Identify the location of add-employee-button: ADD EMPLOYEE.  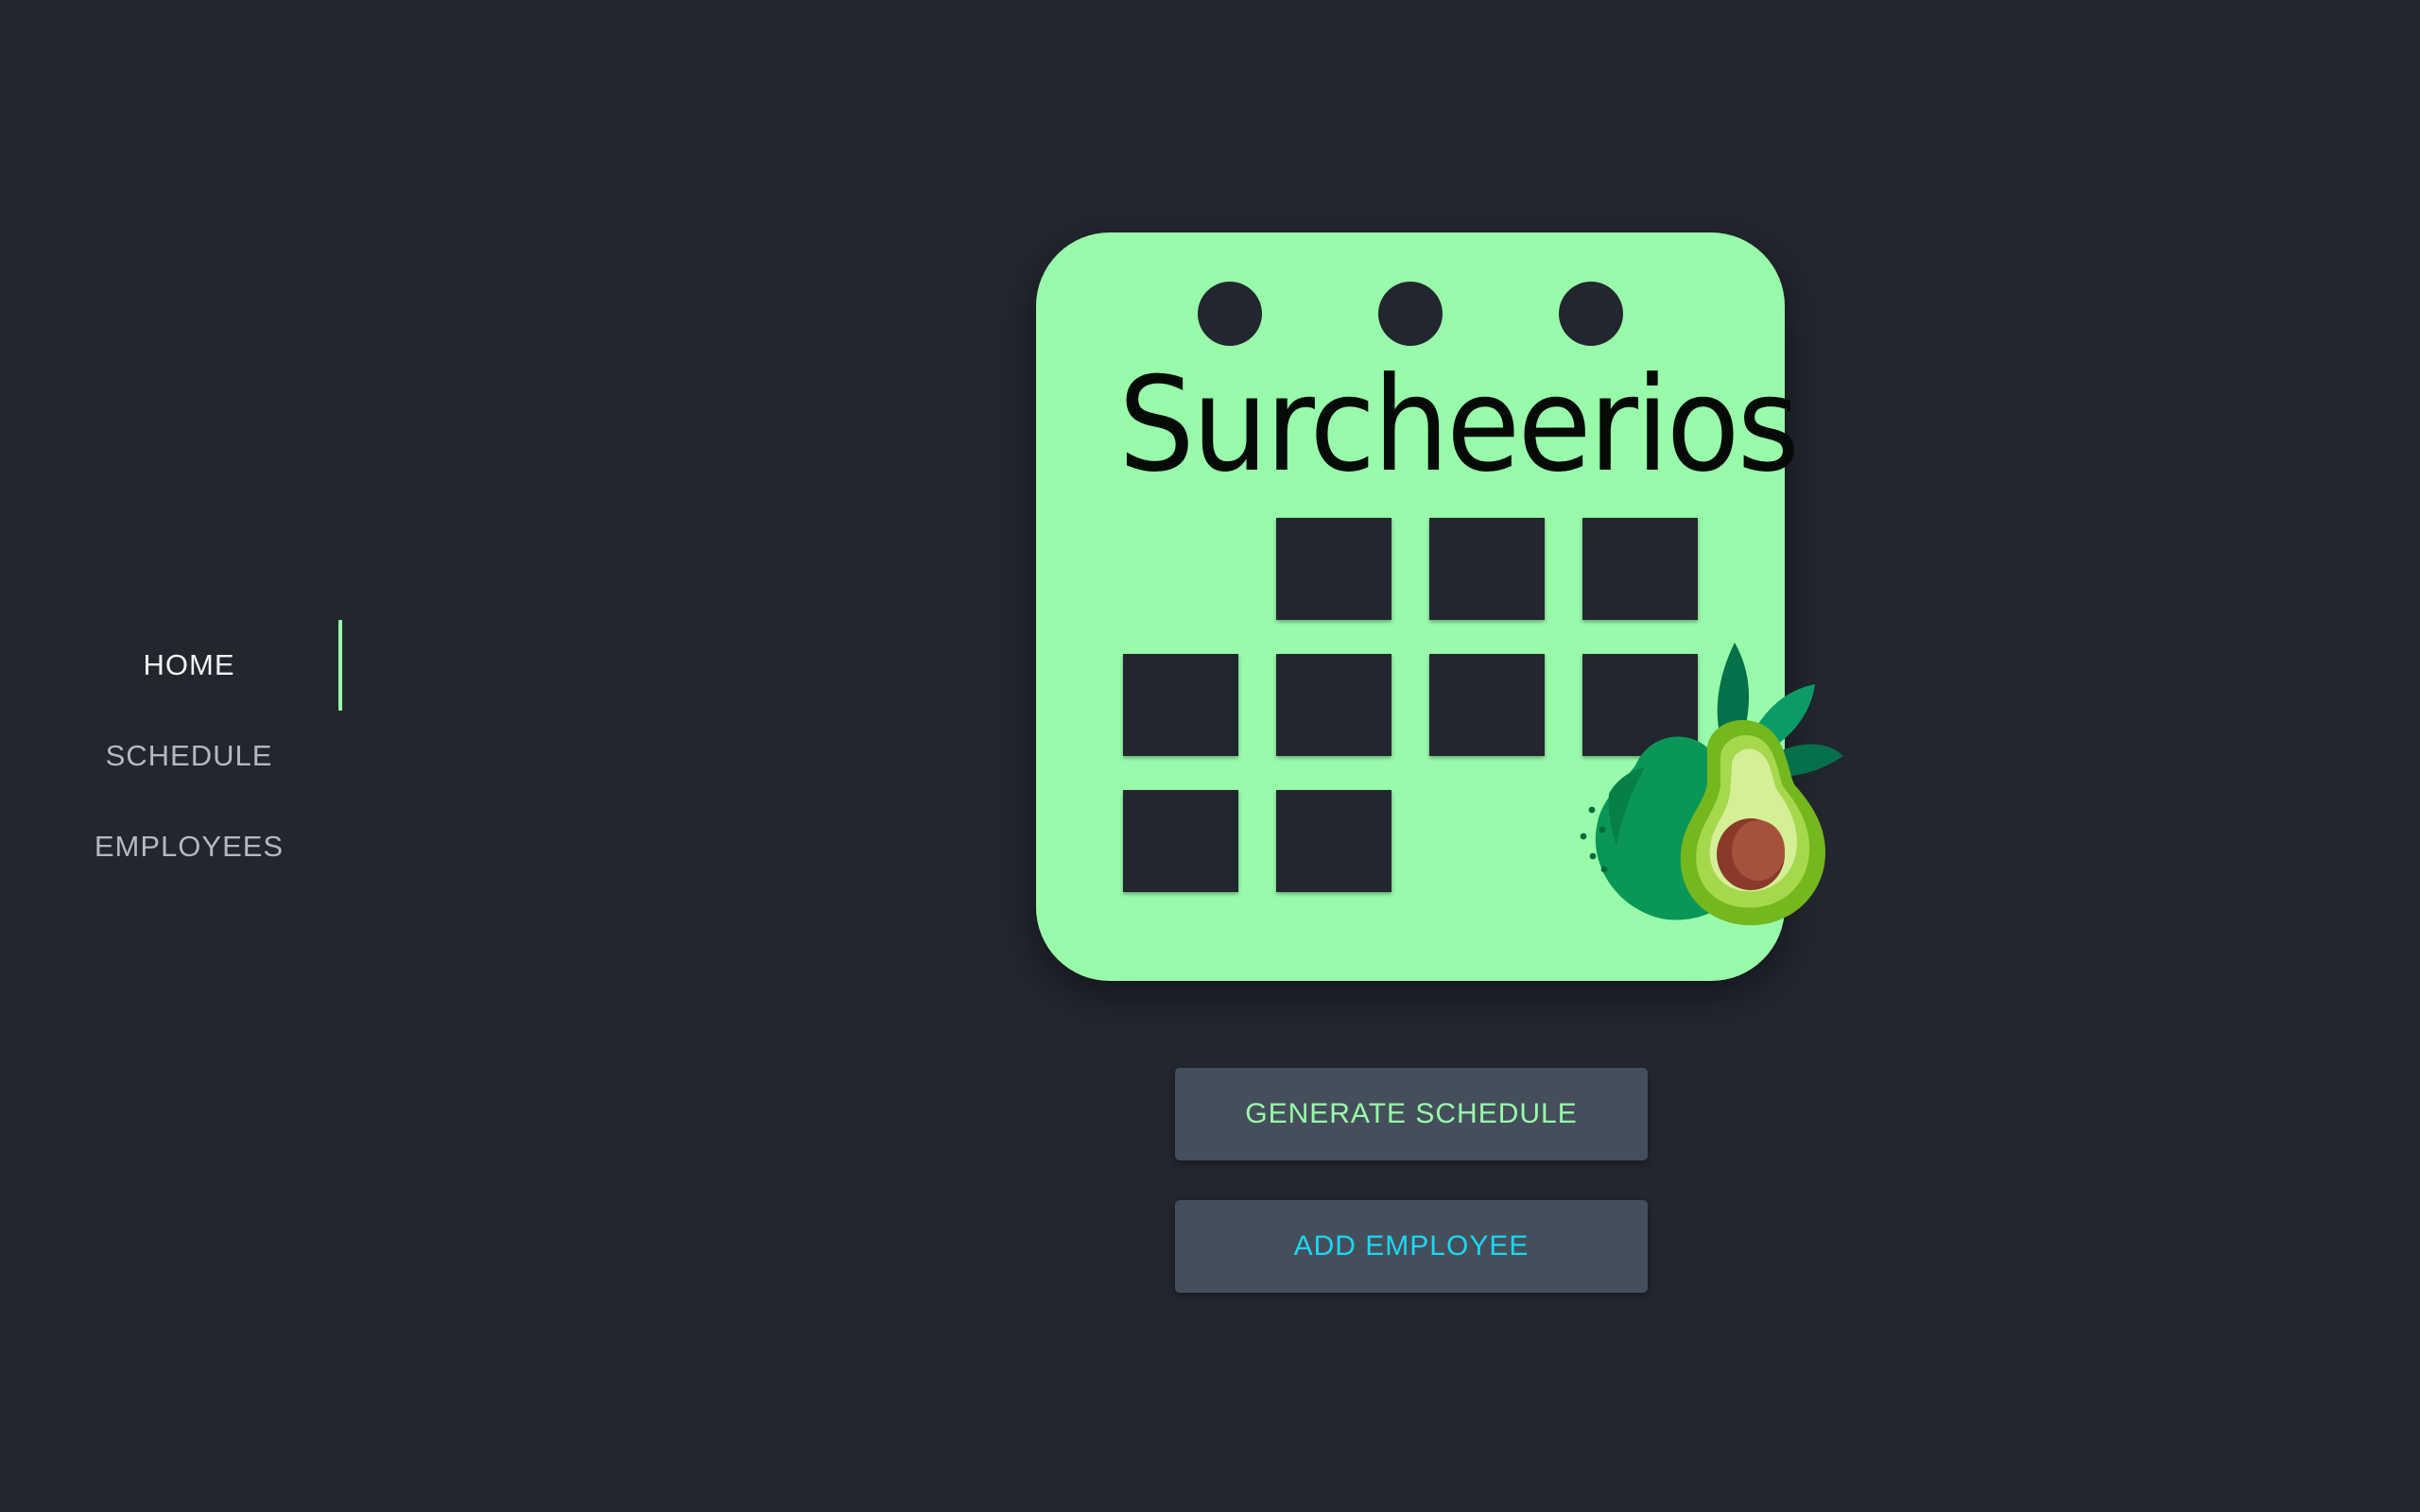
(1411, 1246).